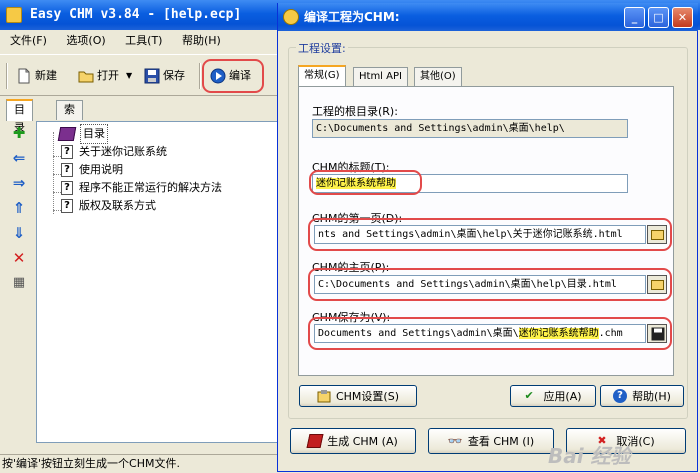 The height and width of the screenshot is (473, 700). What do you see at coordinates (651, 396) in the screenshot?
I see `help-label: 帮助(H)` at bounding box center [651, 396].